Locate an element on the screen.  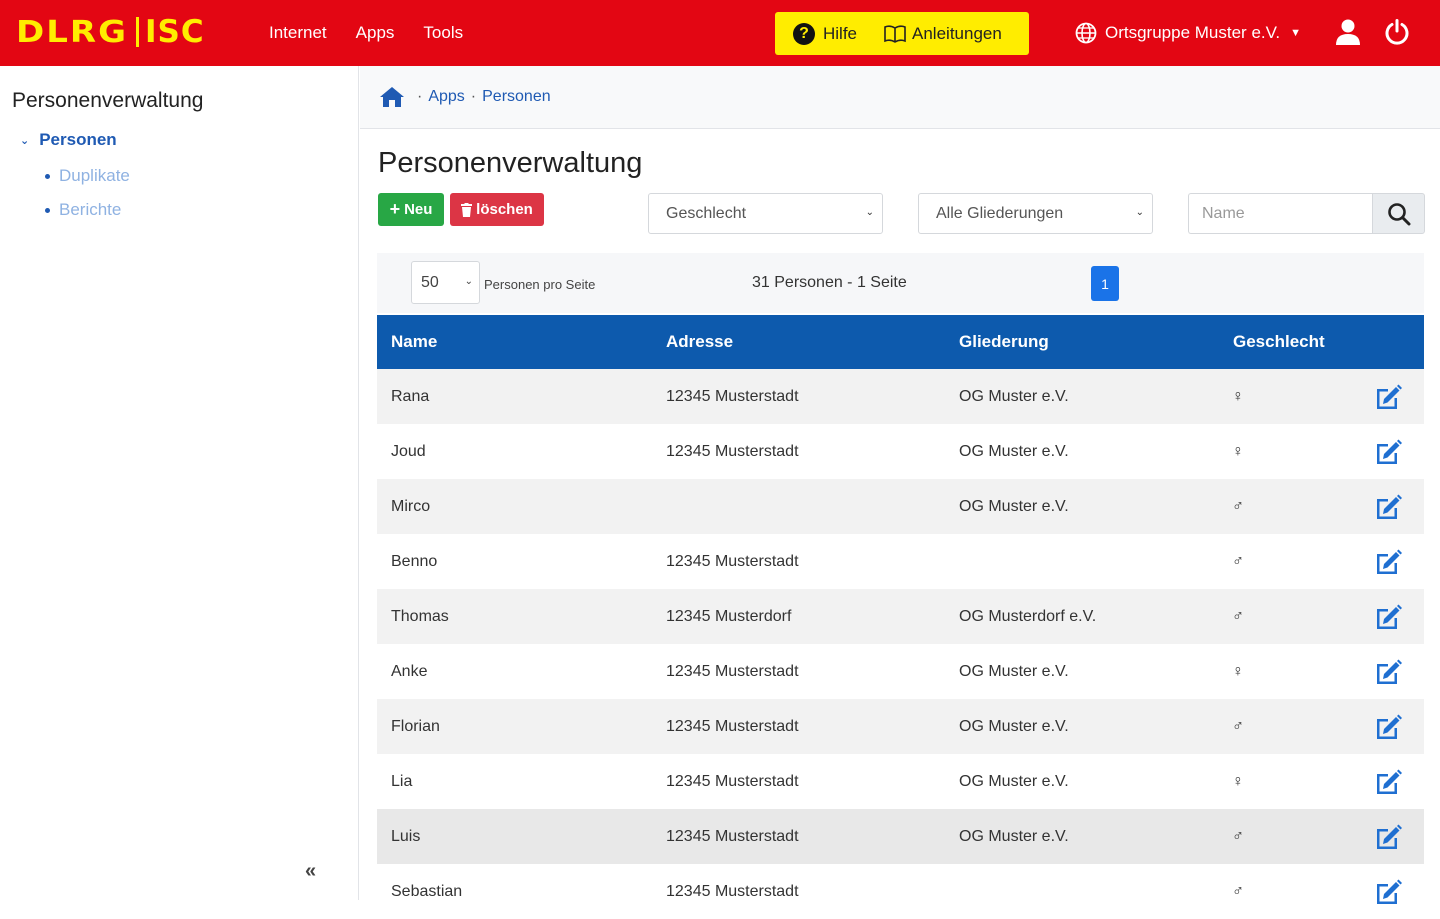
bullet-icon is located at coordinates (47, 176).